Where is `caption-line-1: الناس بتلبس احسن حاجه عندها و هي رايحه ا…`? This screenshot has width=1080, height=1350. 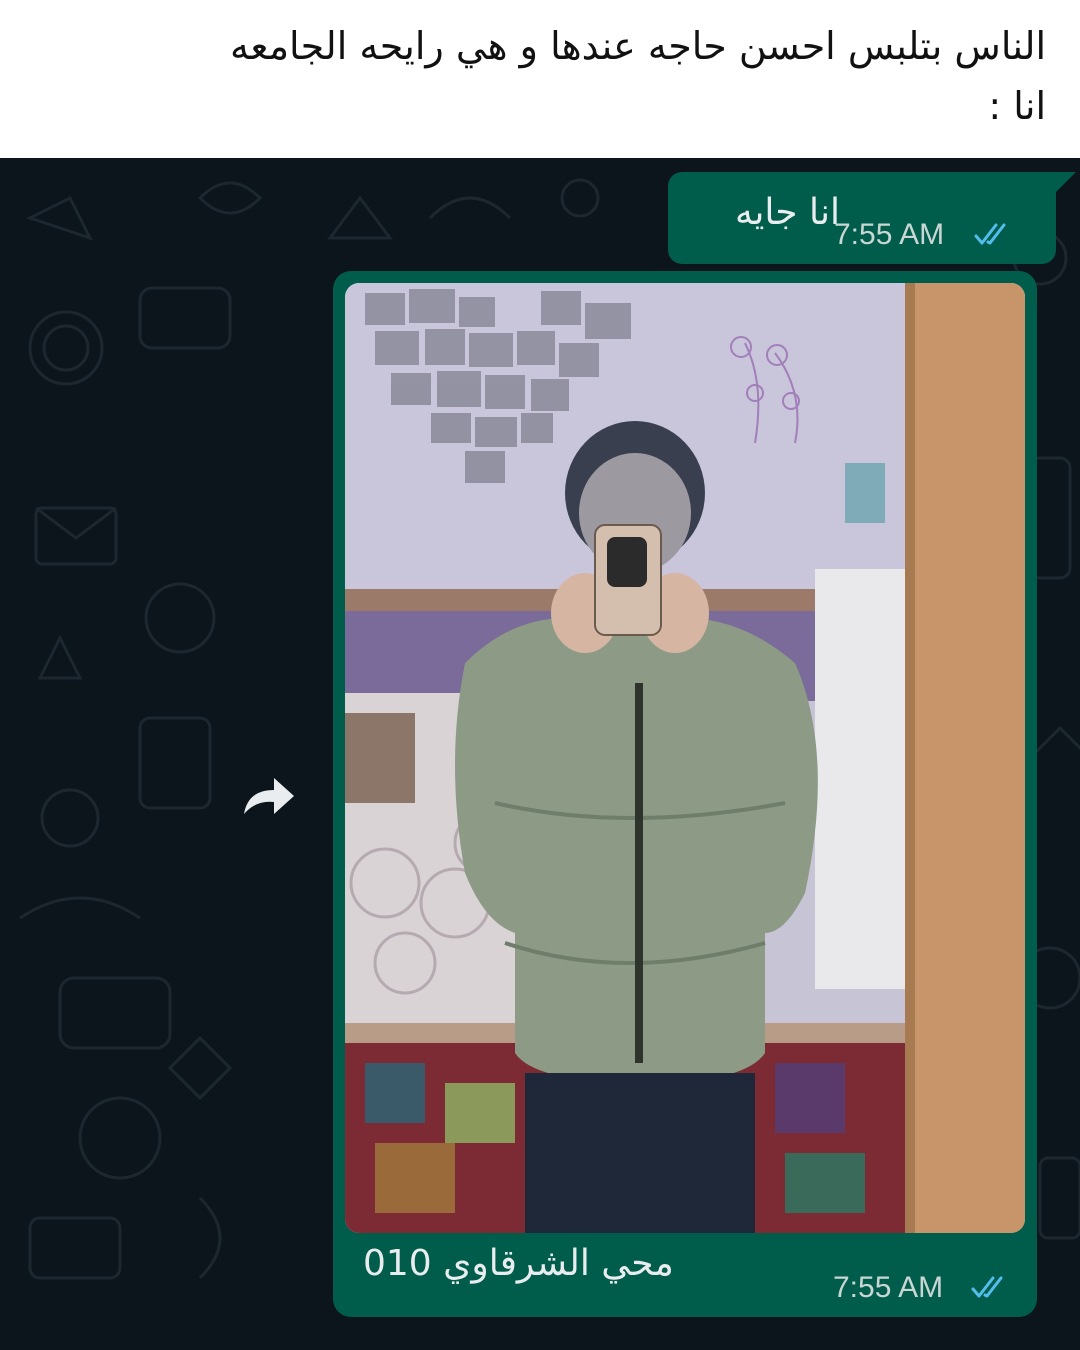 caption-line-1: الناس بتلبس احسن حاجه عندها و هي رايحه ا… is located at coordinates (638, 46).